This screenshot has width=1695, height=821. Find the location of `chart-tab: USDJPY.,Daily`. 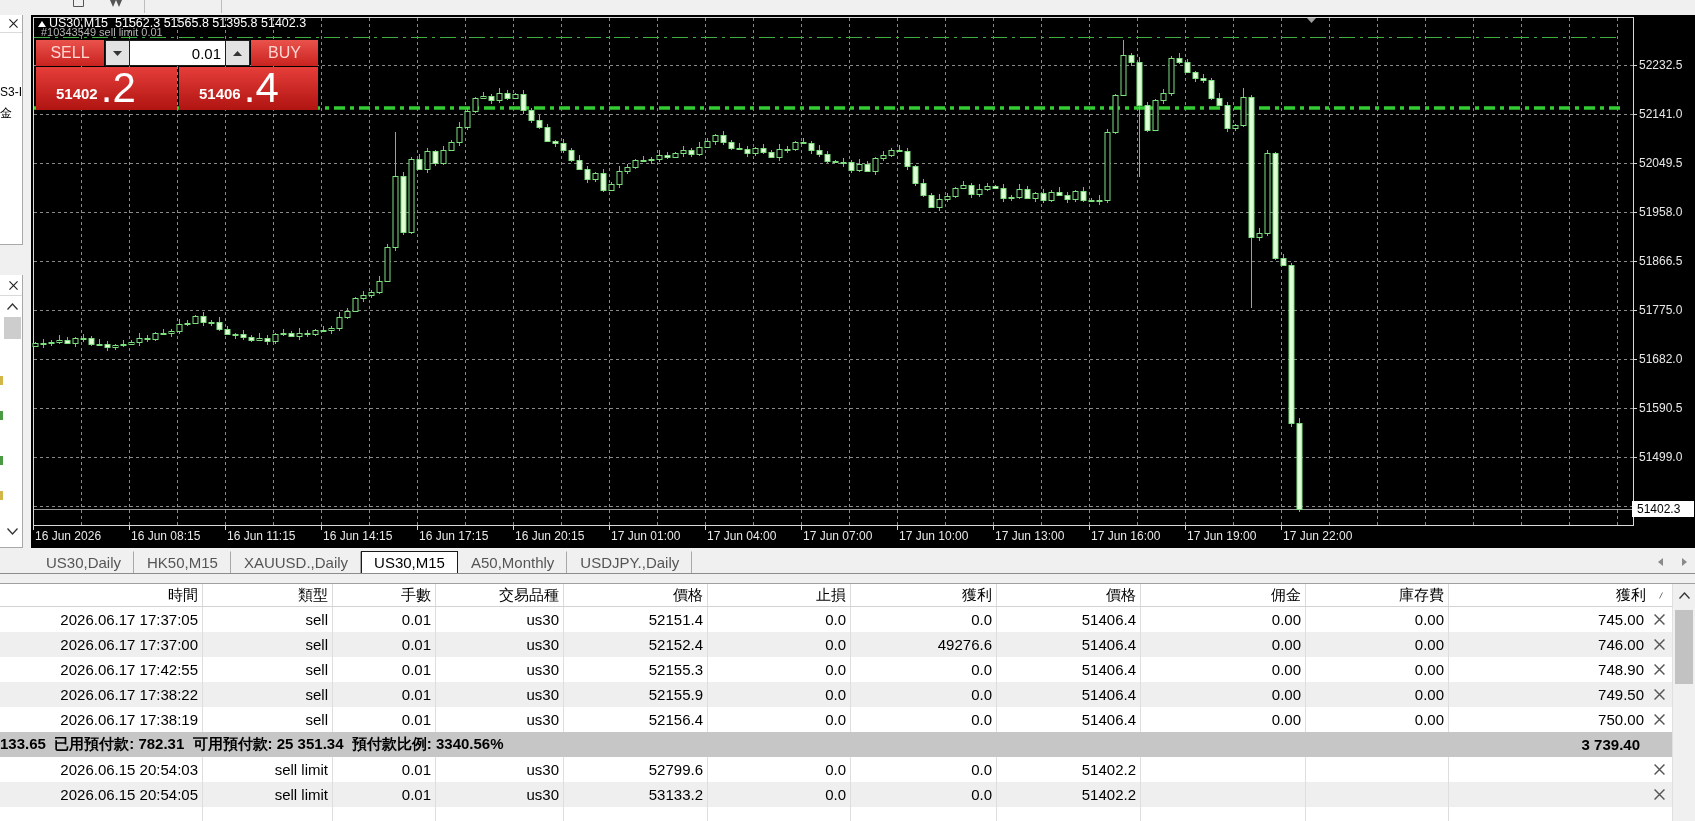

chart-tab: USDJPY.,Daily is located at coordinates (630, 562).